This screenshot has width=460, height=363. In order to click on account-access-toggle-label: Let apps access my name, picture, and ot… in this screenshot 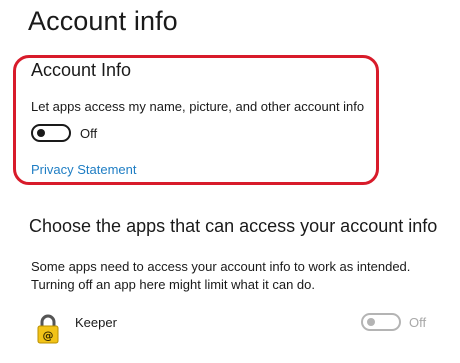, I will do `click(198, 106)`.